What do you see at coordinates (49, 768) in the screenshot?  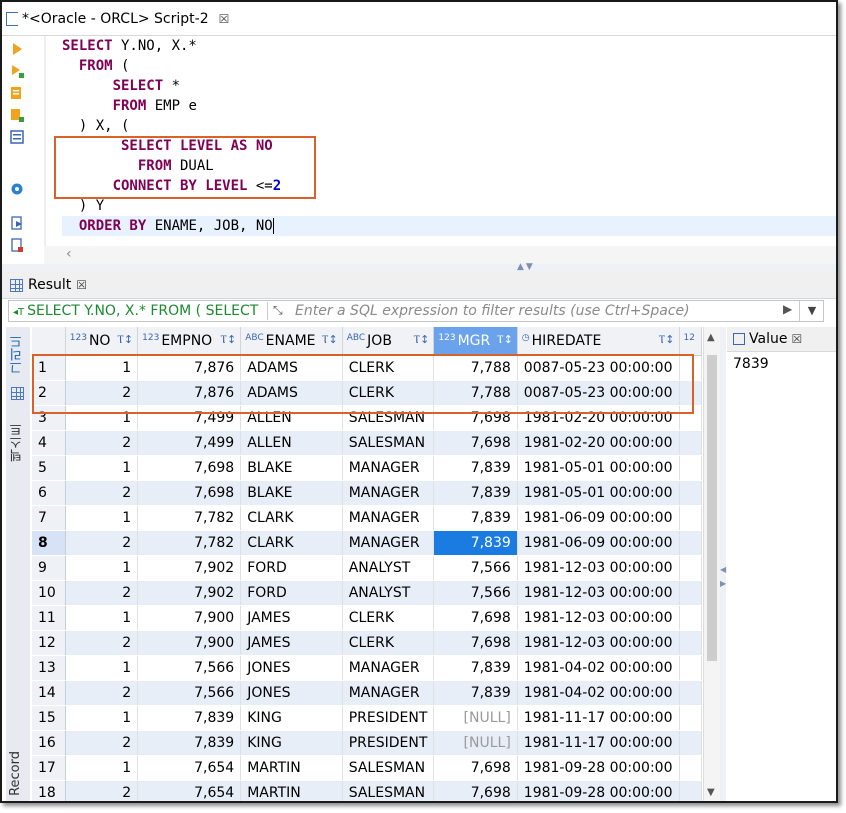 I see `row-number: 17` at bounding box center [49, 768].